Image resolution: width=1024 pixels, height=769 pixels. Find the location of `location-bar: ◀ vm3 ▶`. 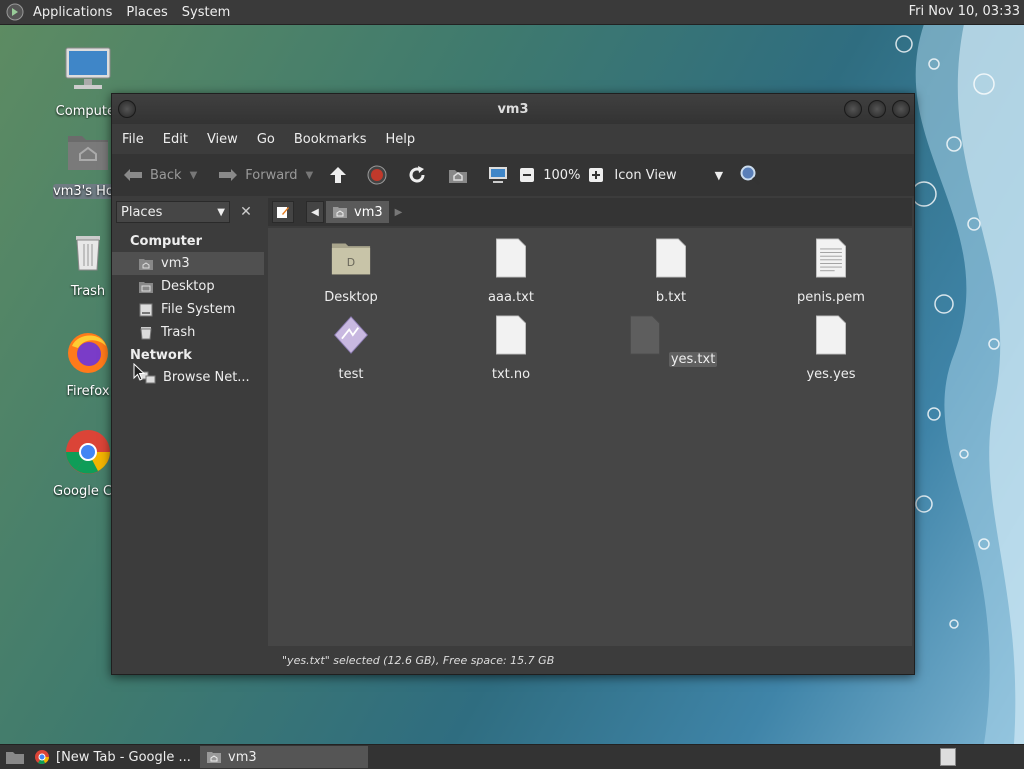

location-bar: ◀ vm3 ▶ is located at coordinates (590, 212).